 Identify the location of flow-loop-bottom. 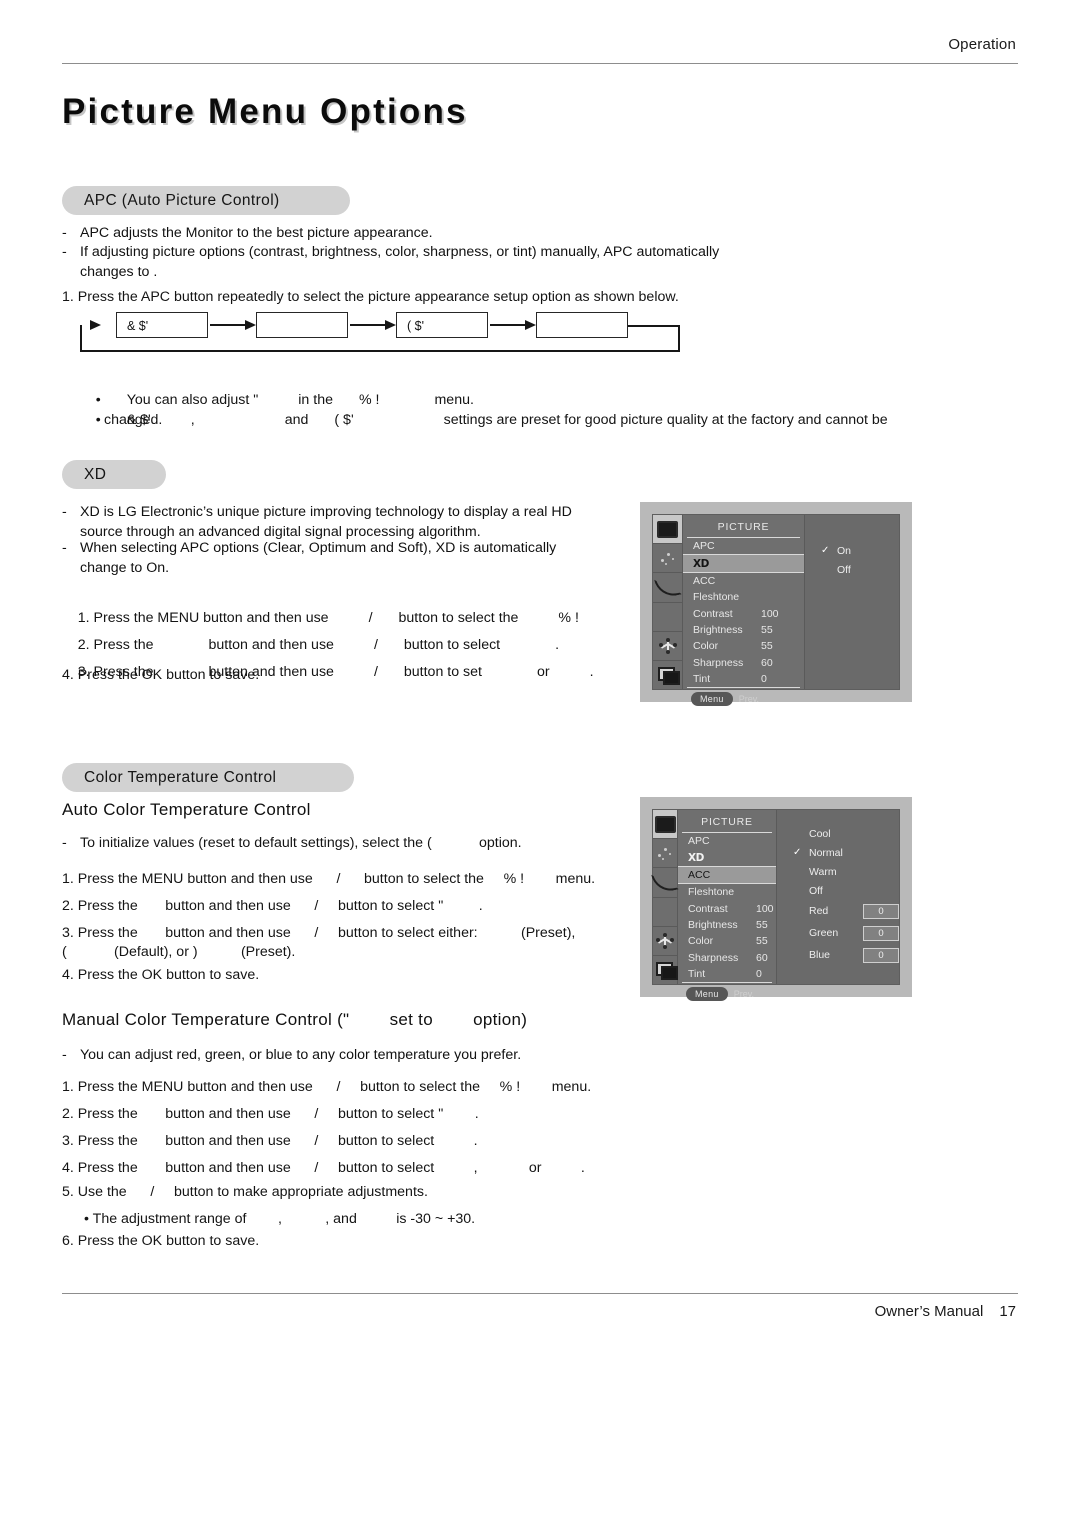
(380, 351).